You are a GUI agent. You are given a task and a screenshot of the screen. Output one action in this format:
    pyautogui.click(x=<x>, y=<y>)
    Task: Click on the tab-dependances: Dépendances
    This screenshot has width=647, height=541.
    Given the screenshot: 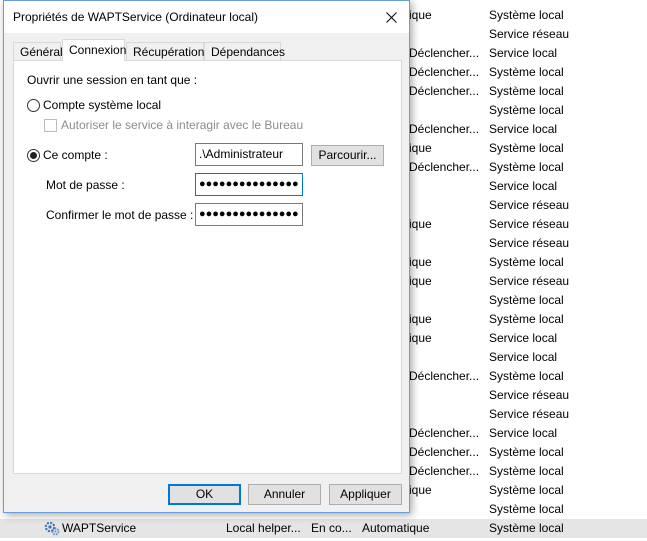 What is the action you would take?
    pyautogui.click(x=244, y=51)
    